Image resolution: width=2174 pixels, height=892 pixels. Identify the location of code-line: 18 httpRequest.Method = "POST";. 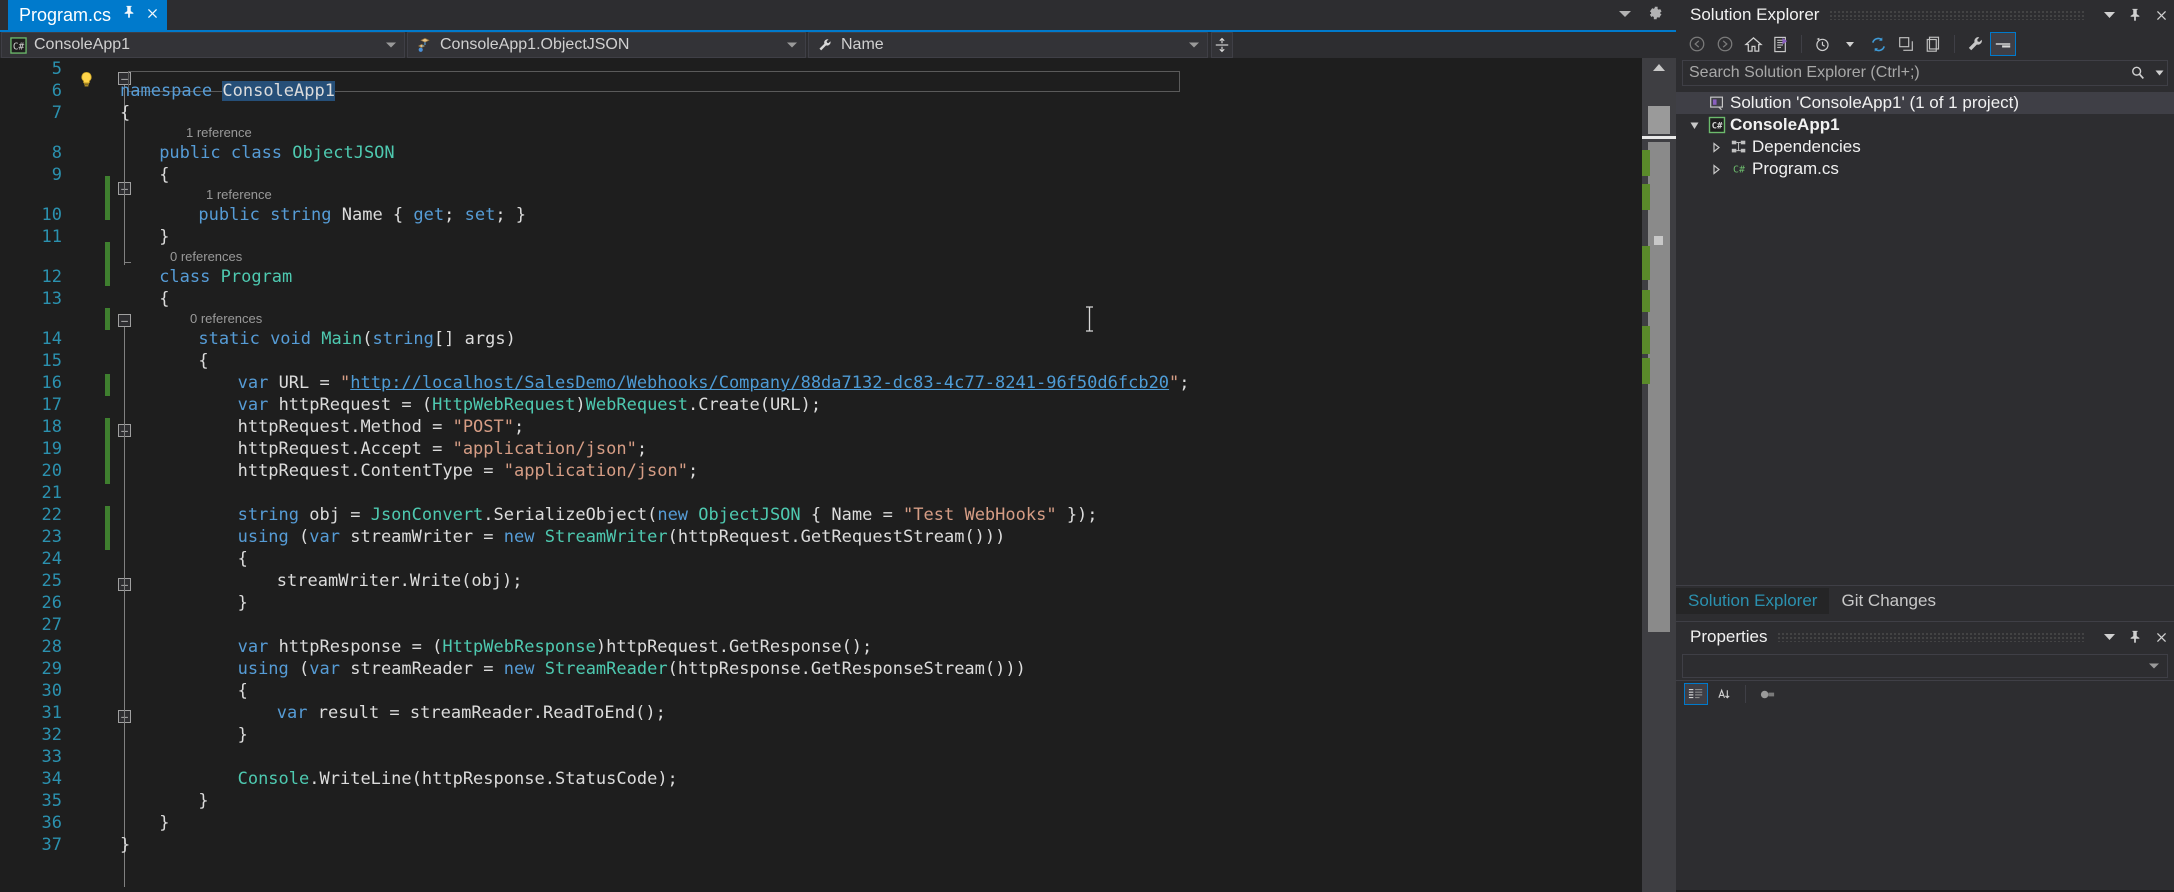
(838, 427).